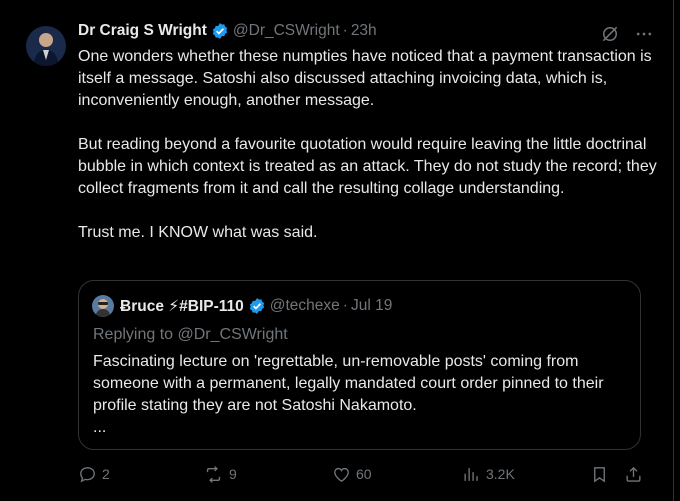 This screenshot has width=680, height=501. What do you see at coordinates (182, 306) in the screenshot?
I see `quote-author-name: Ƀruce ⚡#BIP-110` at bounding box center [182, 306].